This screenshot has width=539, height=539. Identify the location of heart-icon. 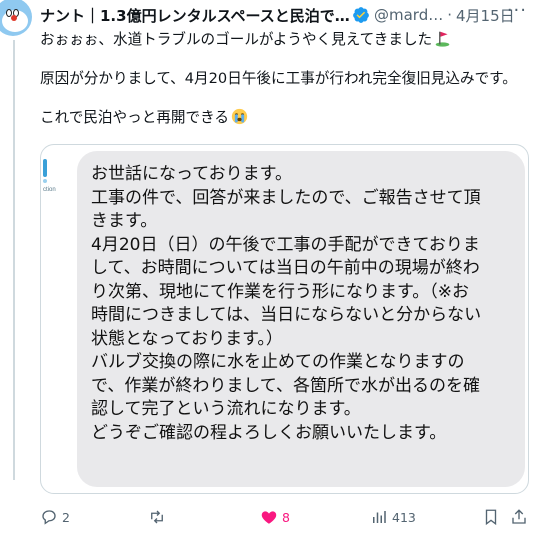
(269, 517).